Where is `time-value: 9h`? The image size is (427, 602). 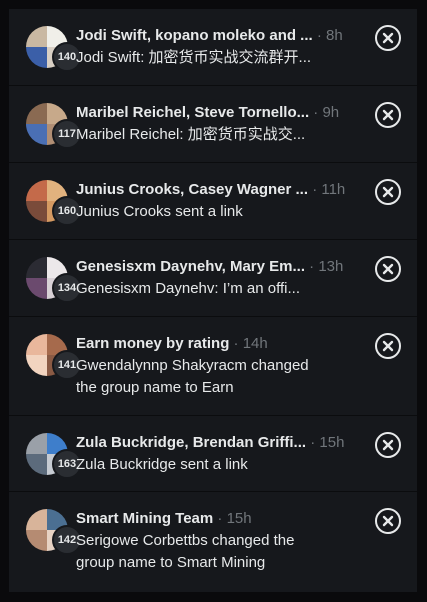 time-value: 9h is located at coordinates (331, 112).